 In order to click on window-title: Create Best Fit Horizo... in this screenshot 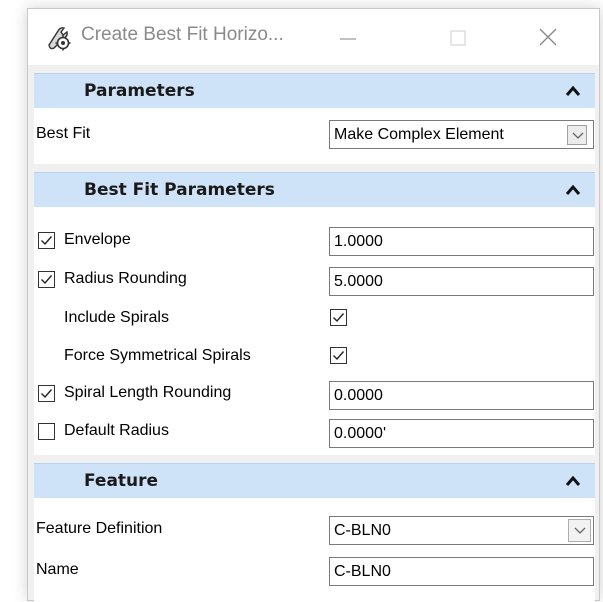, I will do `click(182, 34)`.